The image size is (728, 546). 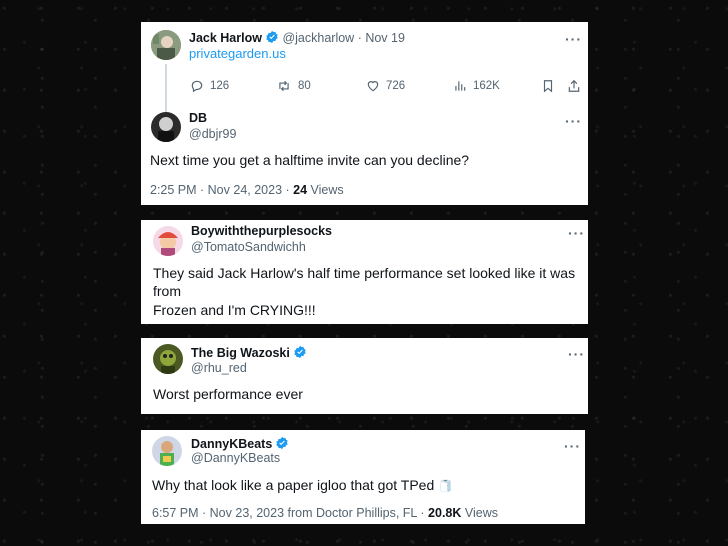 What do you see at coordinates (248, 247) in the screenshot?
I see `author-handle: @TomatoSandwichh` at bounding box center [248, 247].